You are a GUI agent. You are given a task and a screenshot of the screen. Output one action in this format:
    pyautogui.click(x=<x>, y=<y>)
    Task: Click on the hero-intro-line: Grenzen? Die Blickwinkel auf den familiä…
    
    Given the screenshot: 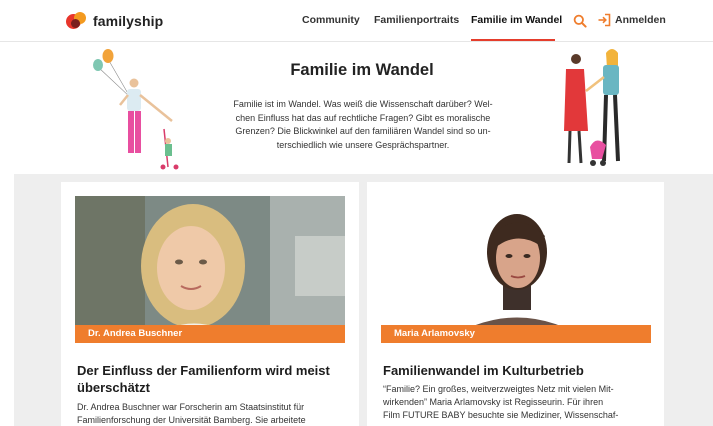 What is the action you would take?
    pyautogui.click(x=363, y=131)
    